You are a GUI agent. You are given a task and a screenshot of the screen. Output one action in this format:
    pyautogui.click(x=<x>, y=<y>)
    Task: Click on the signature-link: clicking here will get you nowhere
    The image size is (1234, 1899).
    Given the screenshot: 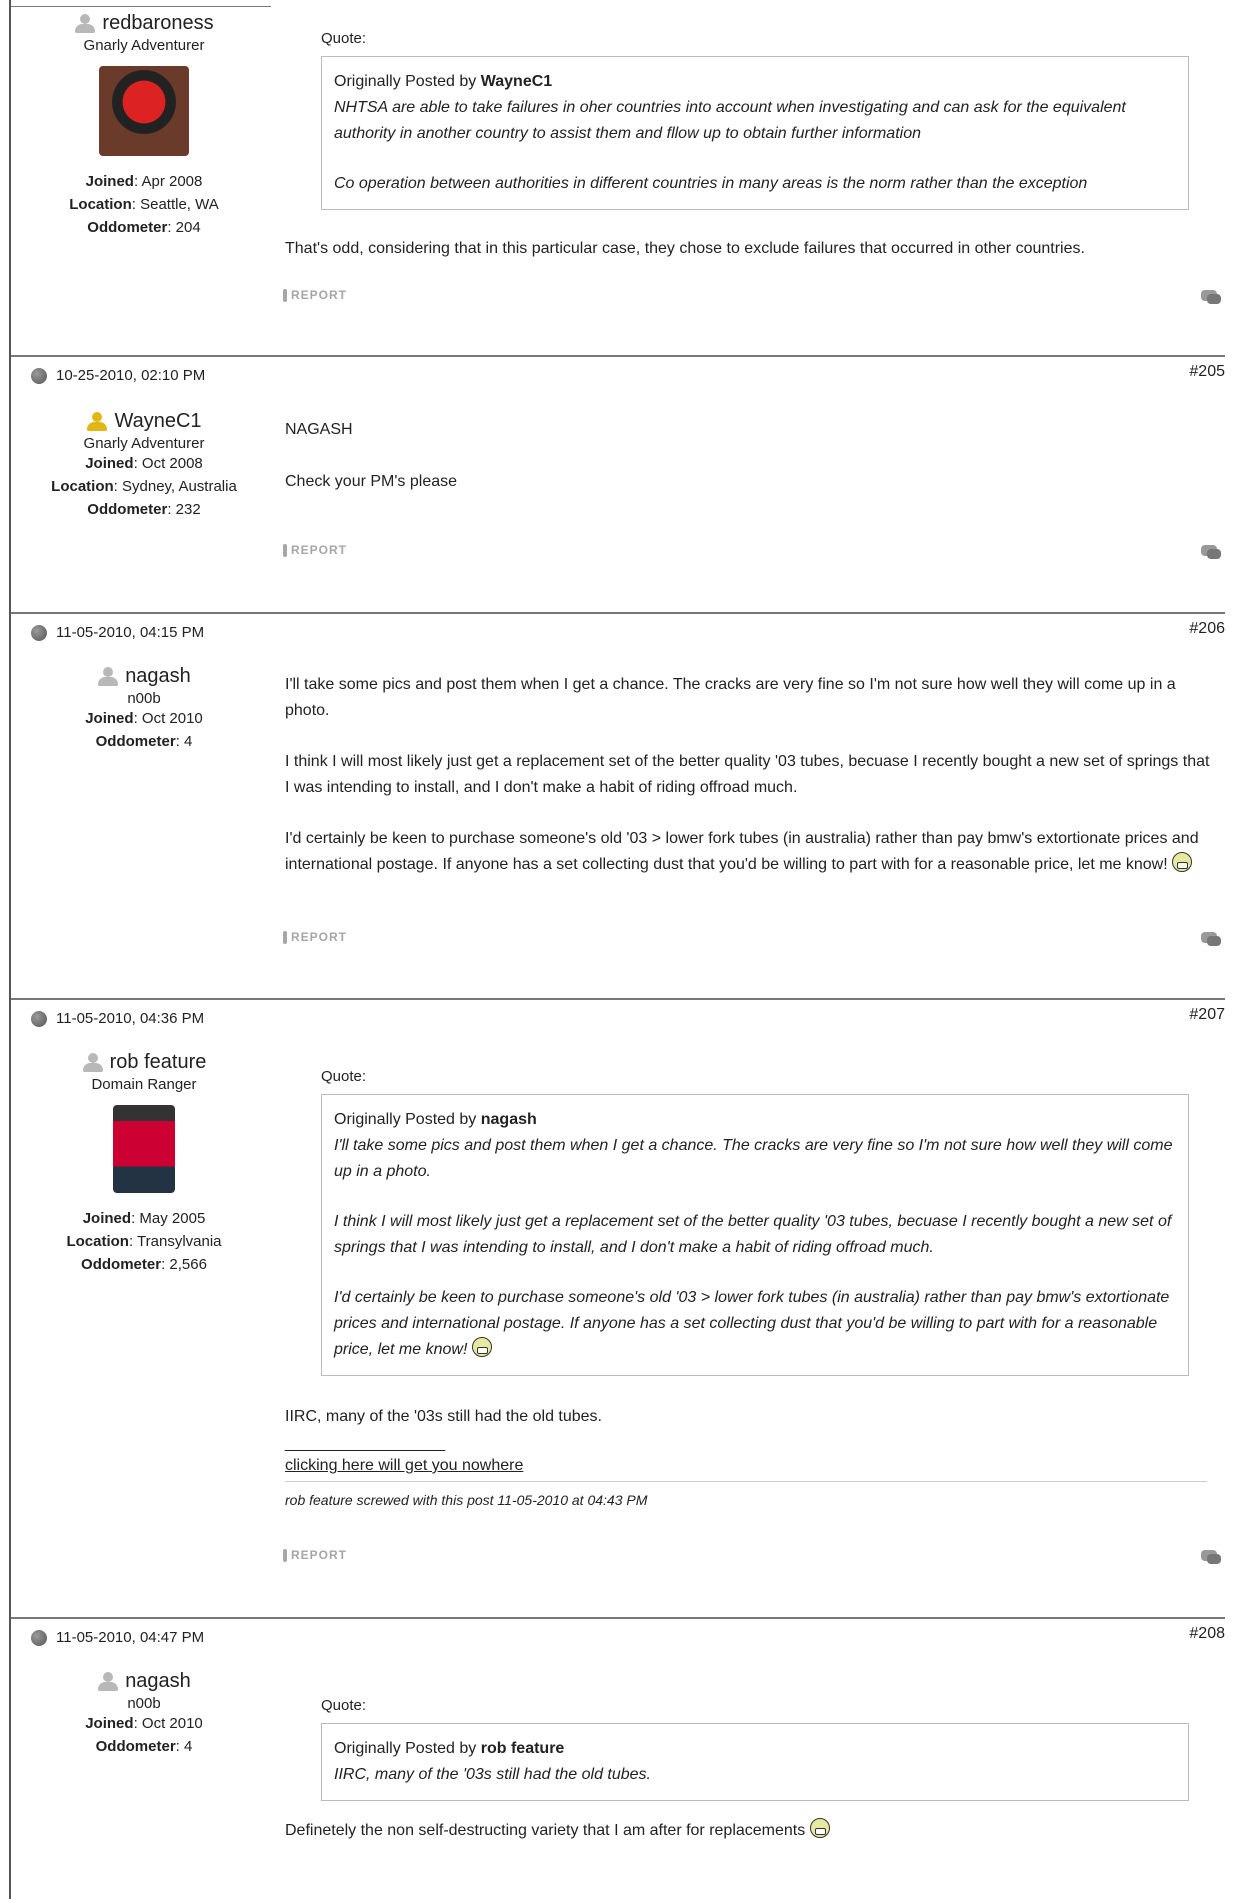 What is the action you would take?
    pyautogui.click(x=404, y=1465)
    